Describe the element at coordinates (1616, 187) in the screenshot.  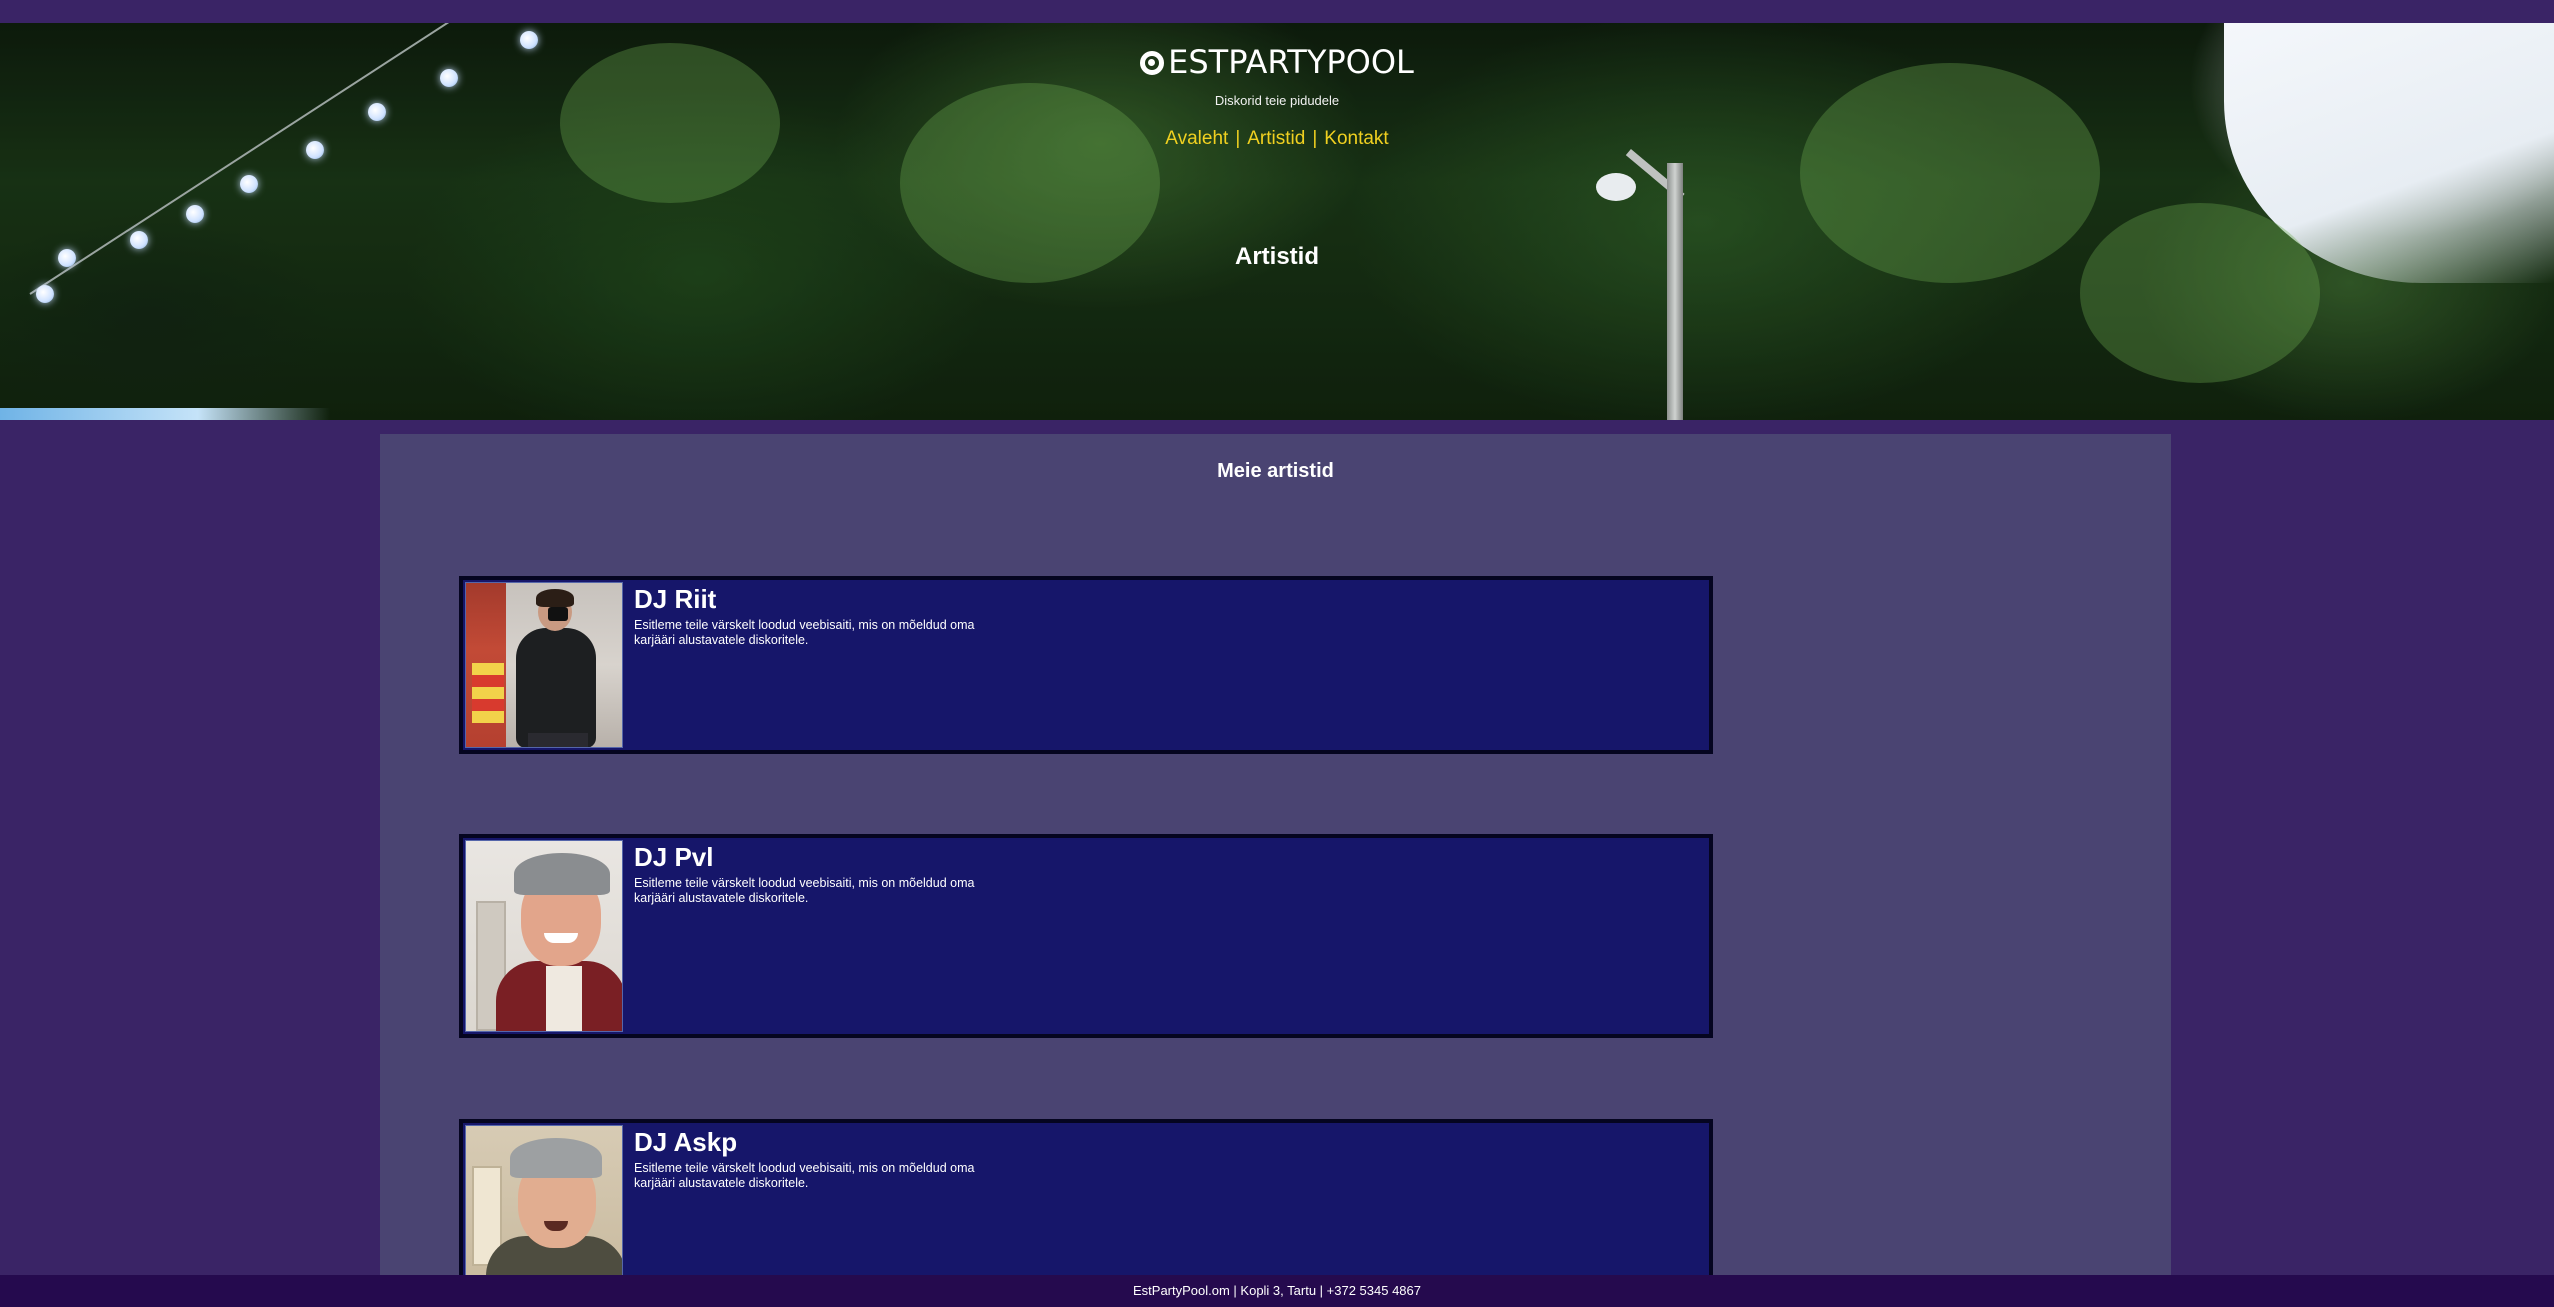
I see `street-lamp-head` at that location.